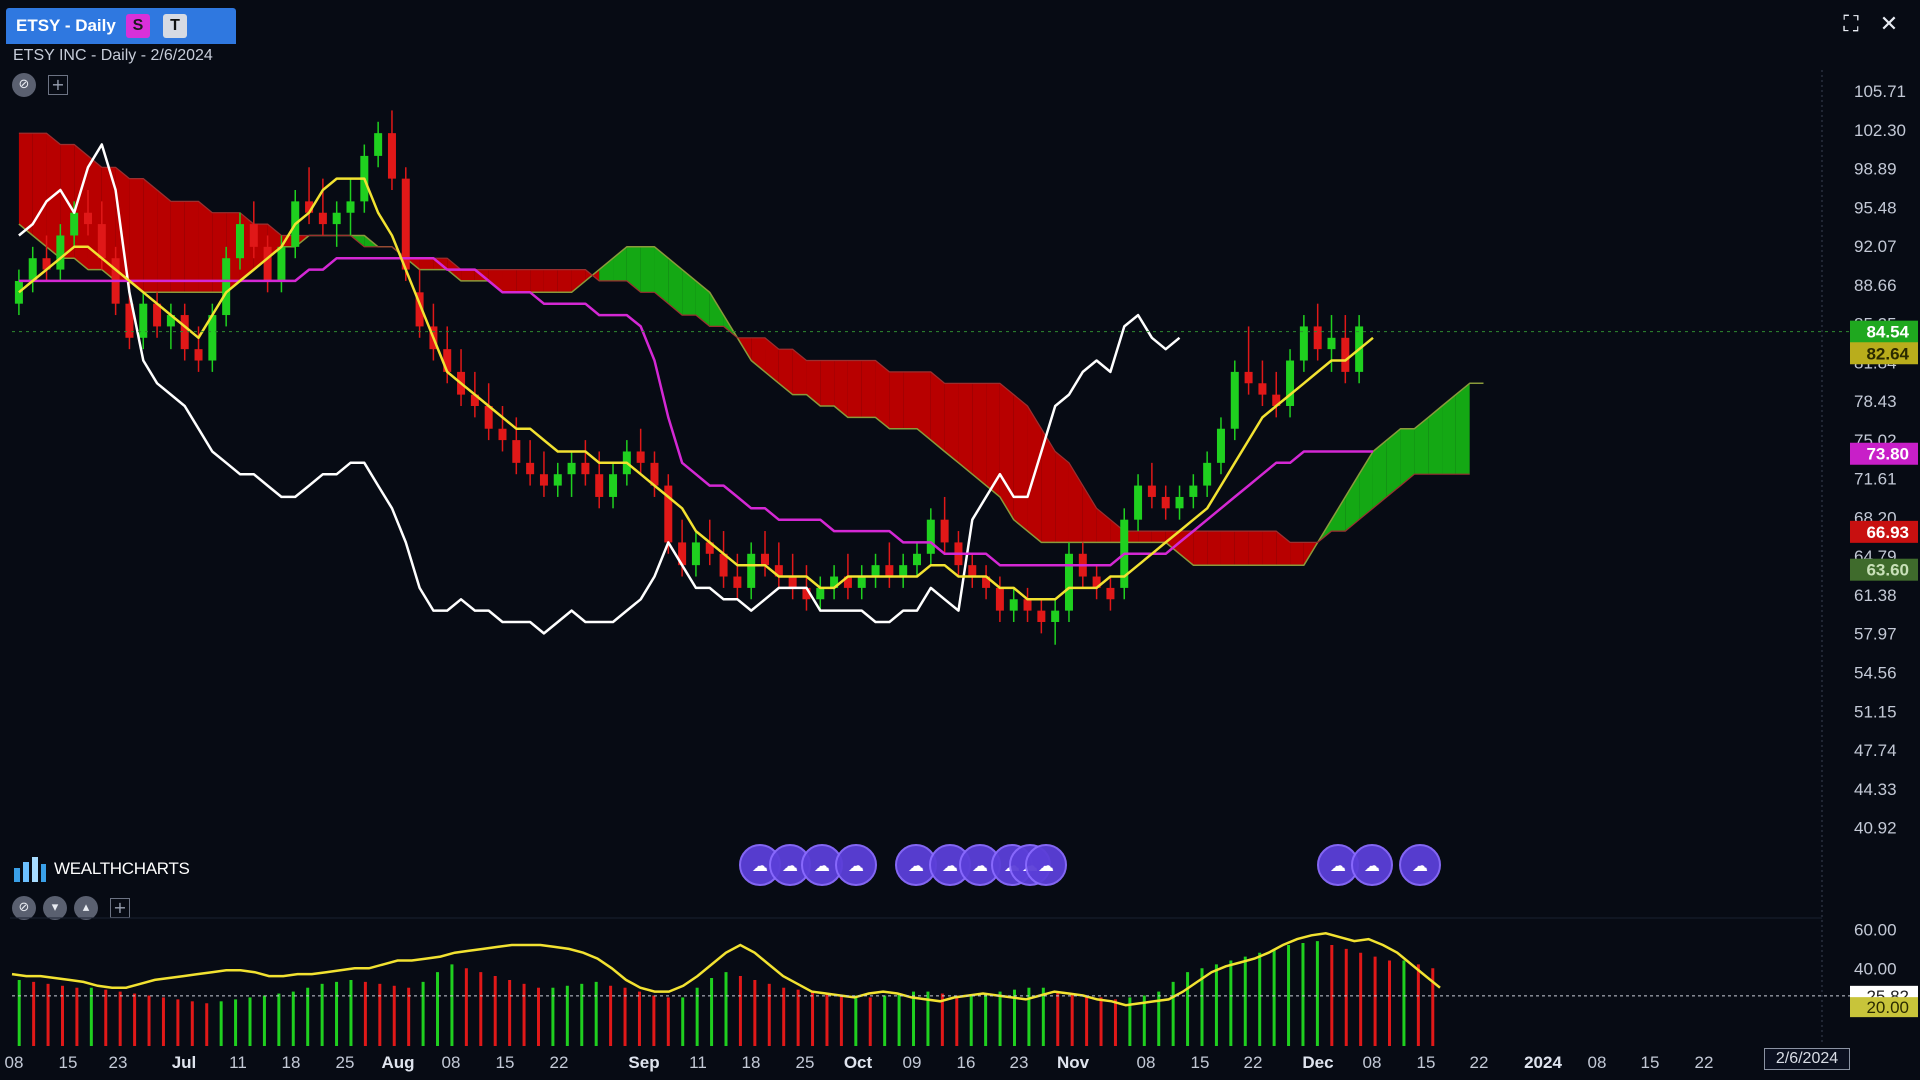  I want to click on y-axis-tick: 71.61, so click(1875, 479).